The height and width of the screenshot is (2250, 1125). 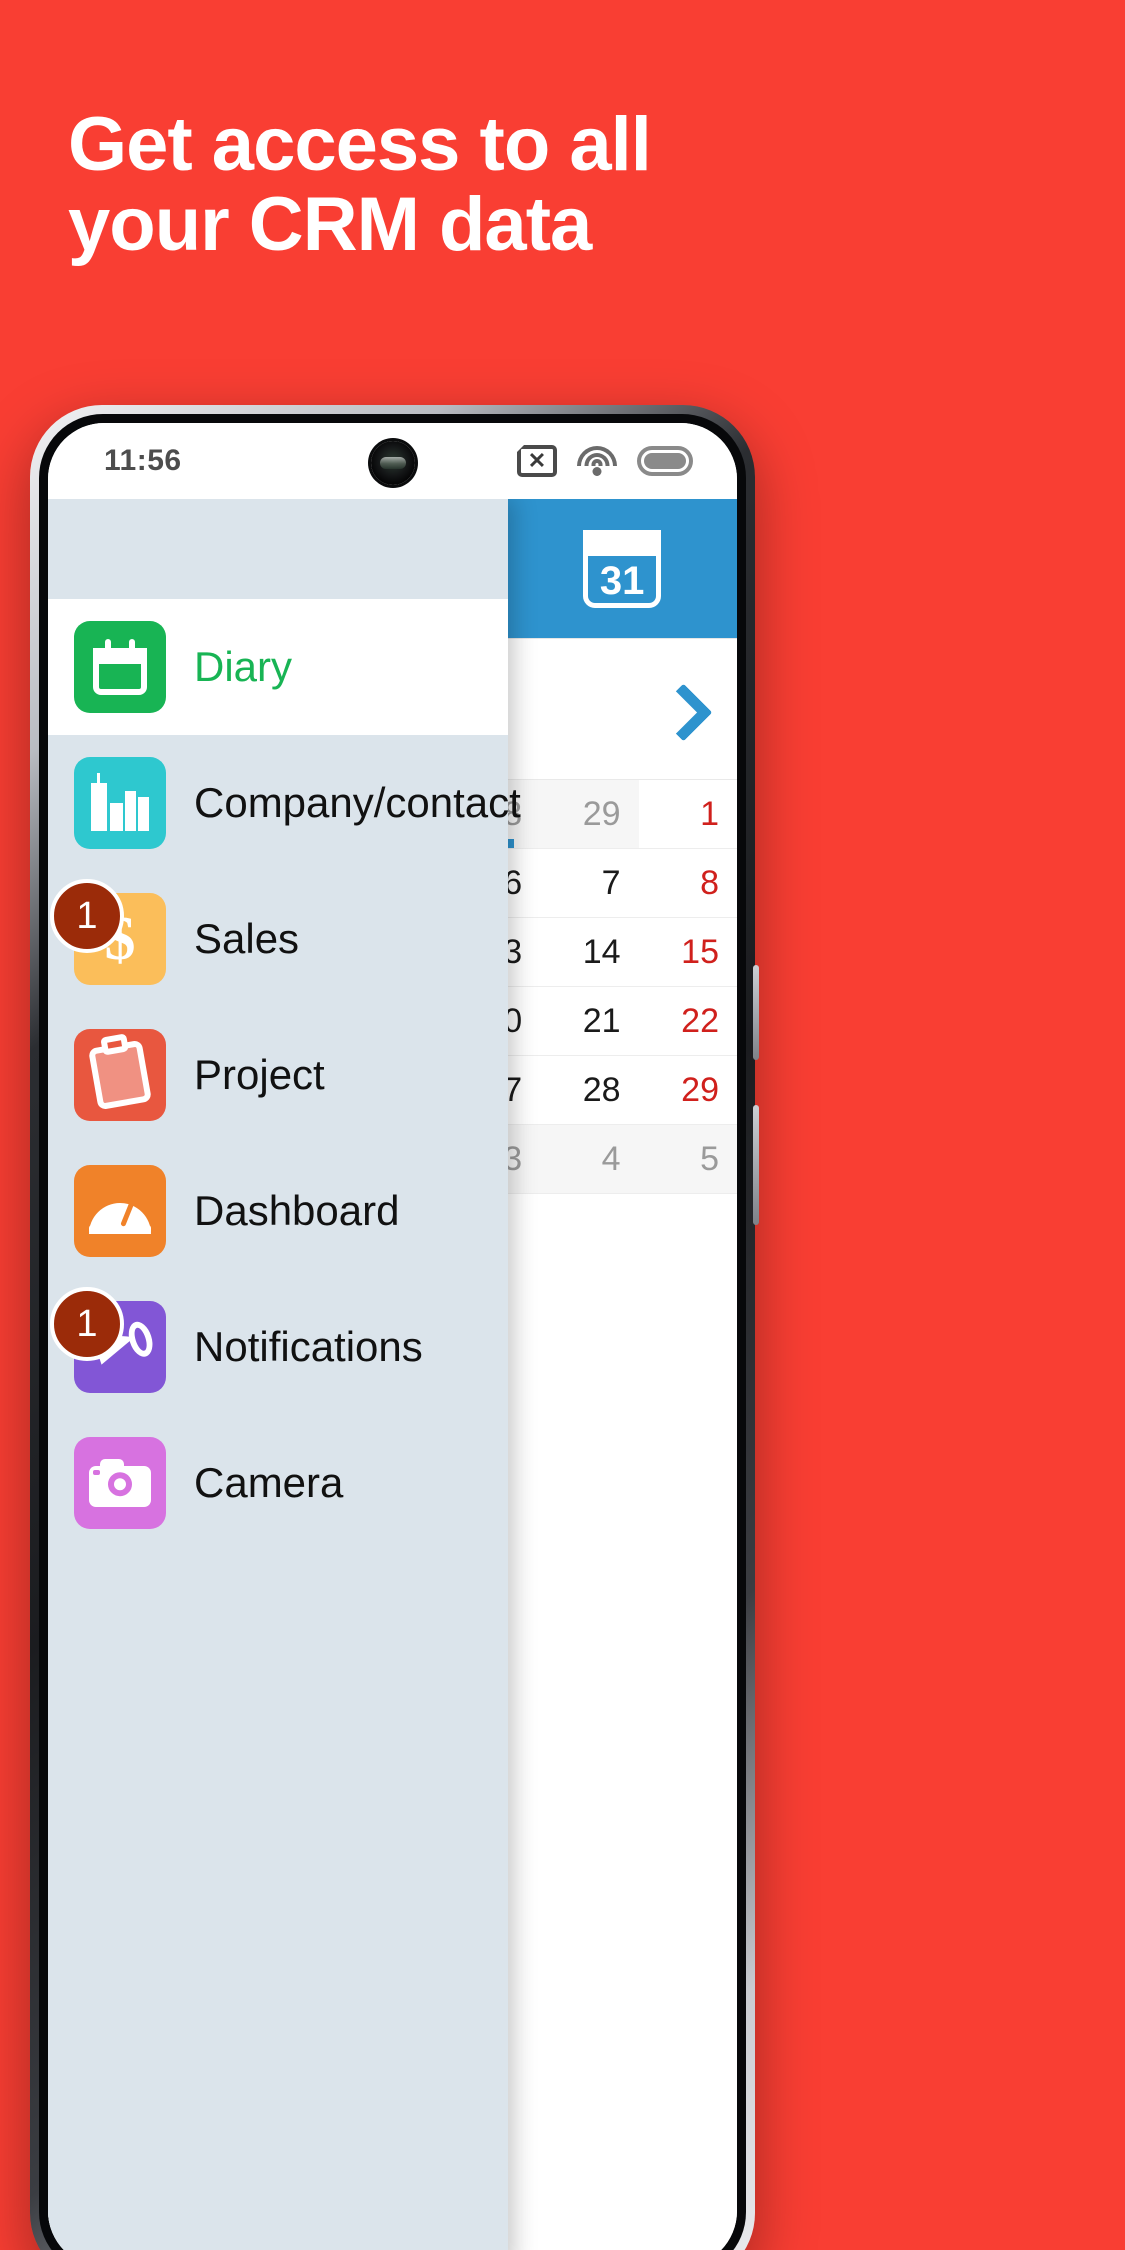 I want to click on calendar-icon, so click(x=120, y=667).